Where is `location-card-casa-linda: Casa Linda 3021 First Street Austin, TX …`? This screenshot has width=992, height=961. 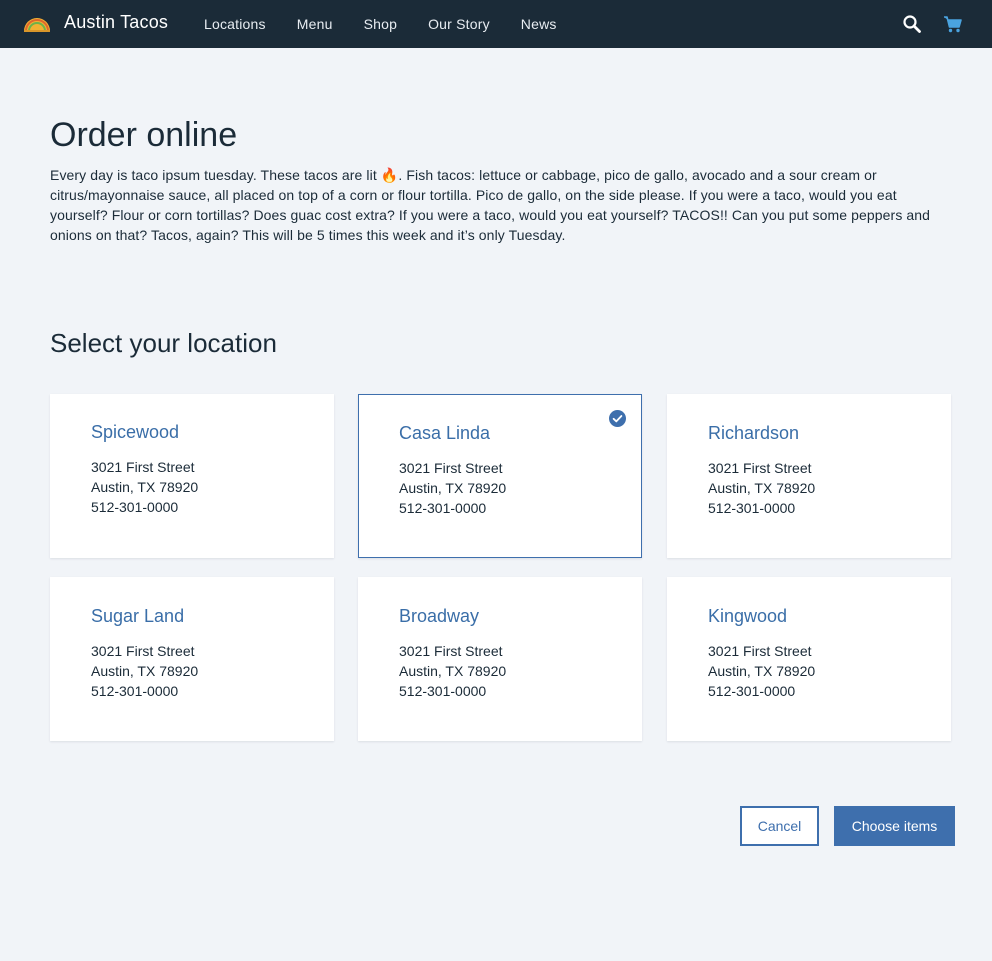
location-card-casa-linda: Casa Linda 3021 First Street Austin, TX … is located at coordinates (500, 476).